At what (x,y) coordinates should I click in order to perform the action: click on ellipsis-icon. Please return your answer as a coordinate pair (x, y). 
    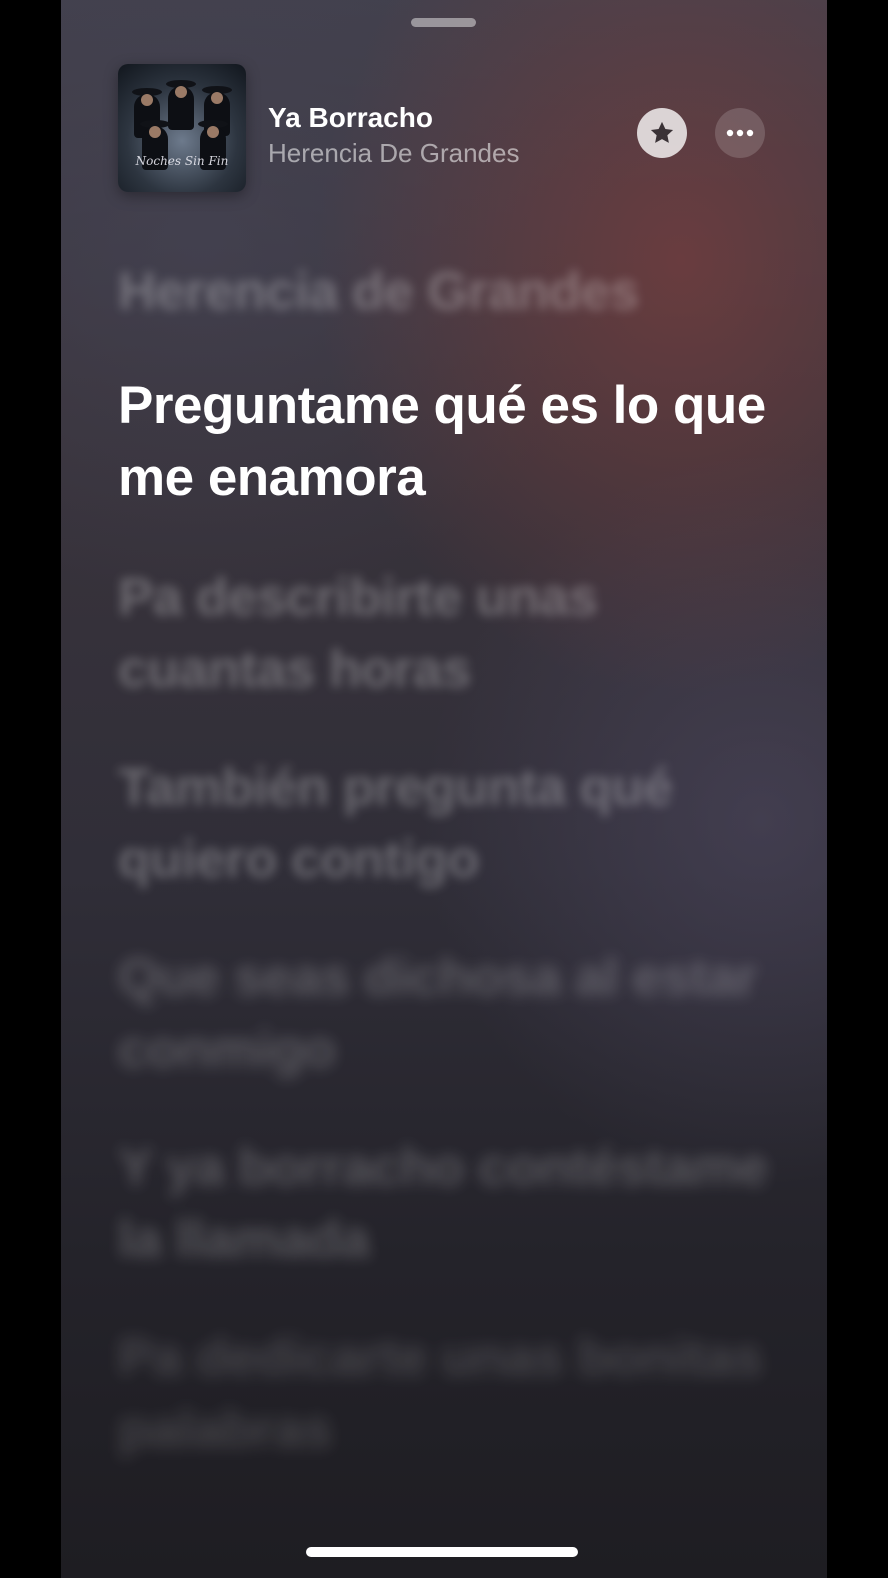
    Looking at the image, I should click on (740, 133).